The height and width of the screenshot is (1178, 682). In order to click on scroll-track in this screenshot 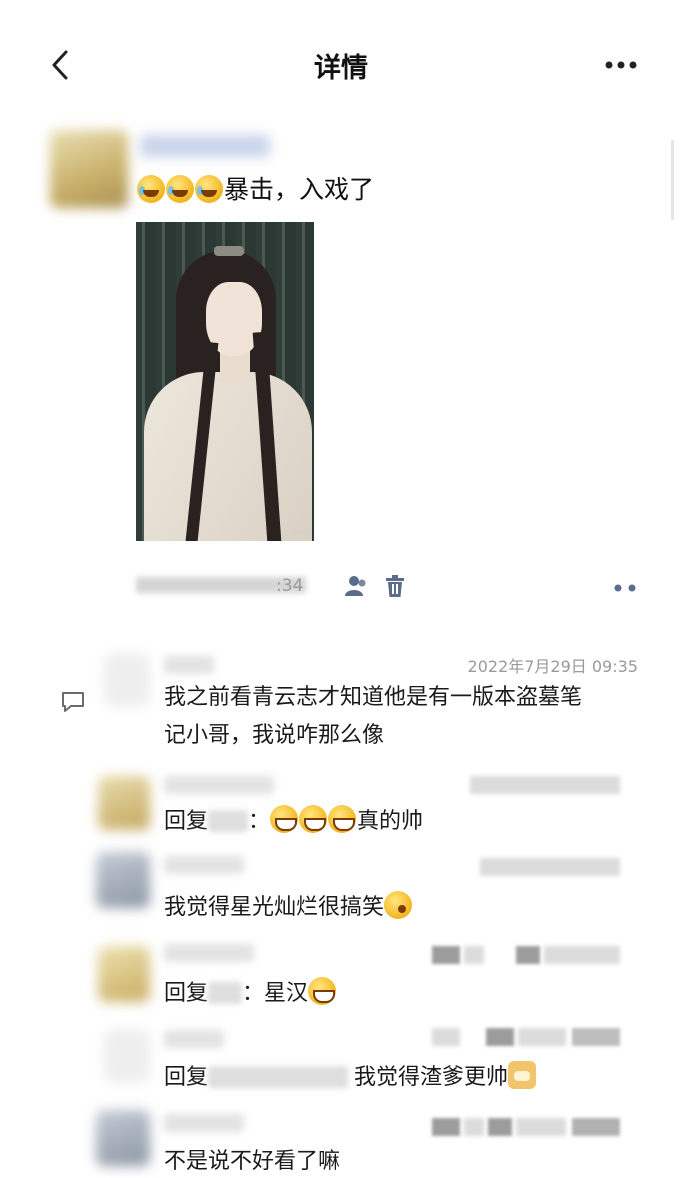, I will do `click(672, 180)`.